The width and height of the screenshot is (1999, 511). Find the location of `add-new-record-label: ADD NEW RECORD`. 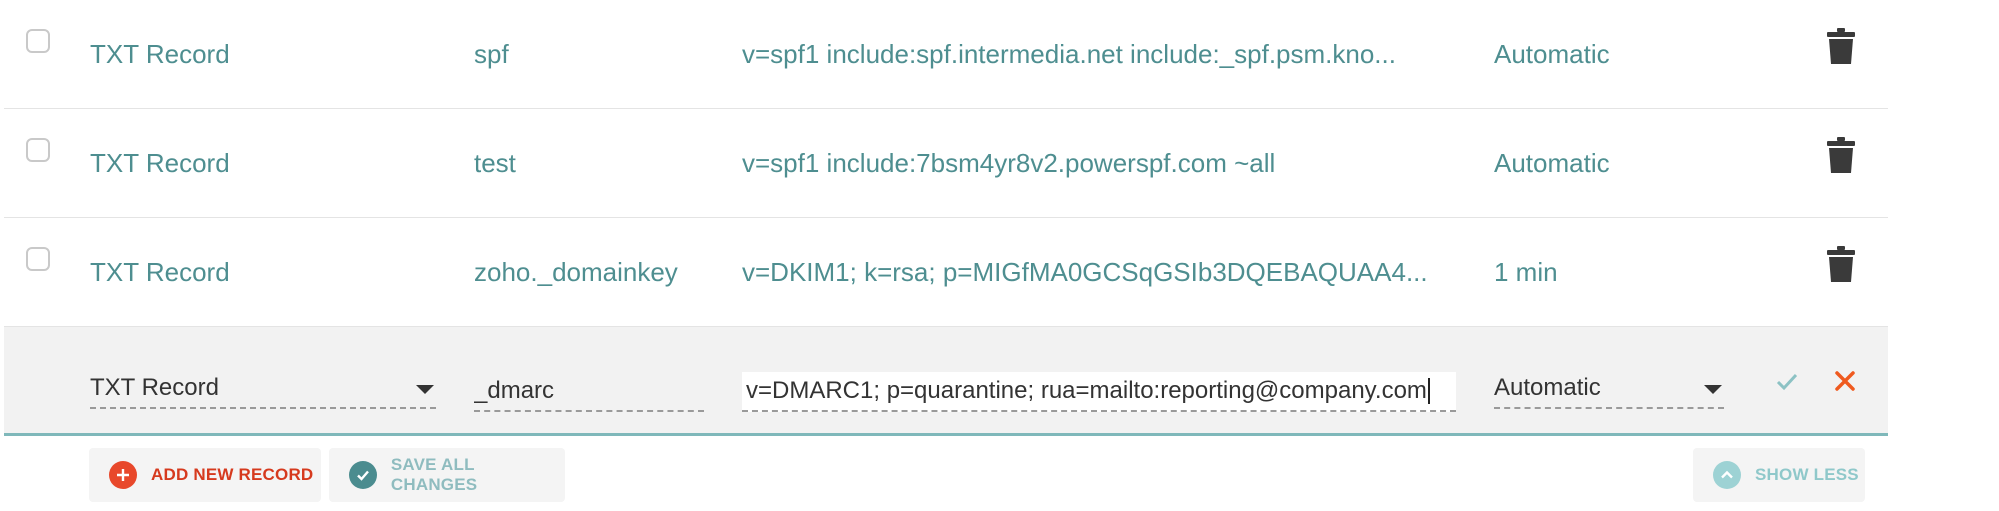

add-new-record-label: ADD NEW RECORD is located at coordinates (232, 474).